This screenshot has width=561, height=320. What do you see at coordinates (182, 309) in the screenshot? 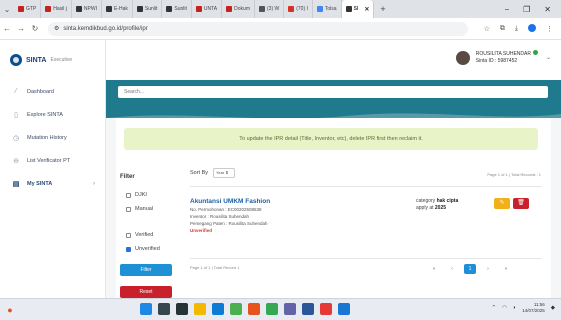
I see `task-view-icon` at bounding box center [182, 309].